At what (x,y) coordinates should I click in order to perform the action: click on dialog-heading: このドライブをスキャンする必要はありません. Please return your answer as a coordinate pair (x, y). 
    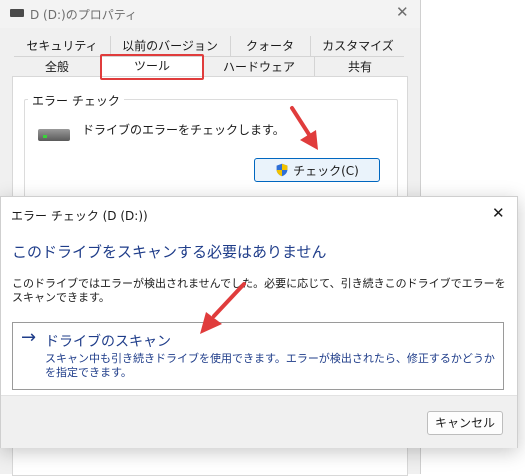
    Looking at the image, I should click on (169, 252).